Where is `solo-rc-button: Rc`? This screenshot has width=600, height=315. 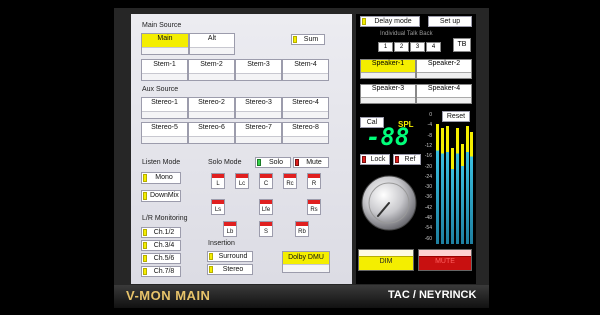
solo-rc-button: Rc is located at coordinates (290, 181).